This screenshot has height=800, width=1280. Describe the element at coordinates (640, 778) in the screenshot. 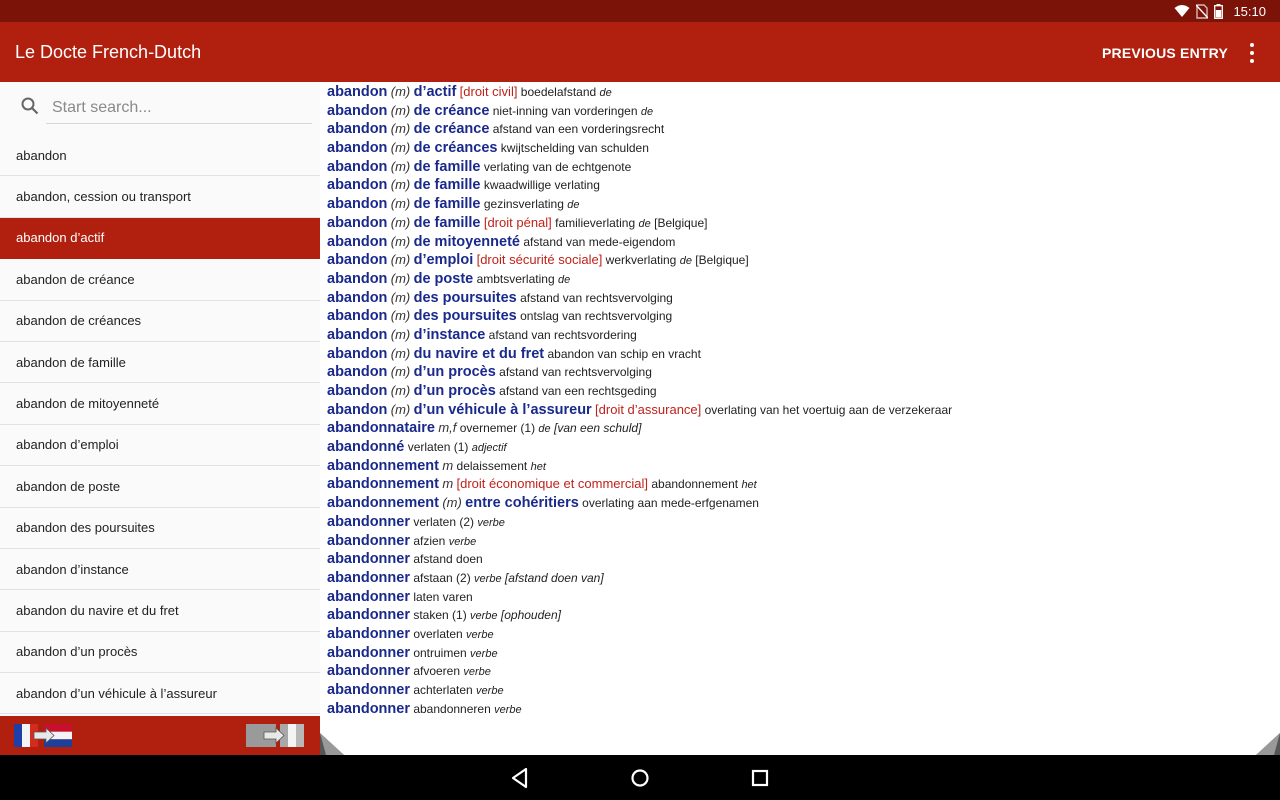

I see `home-icon` at that location.